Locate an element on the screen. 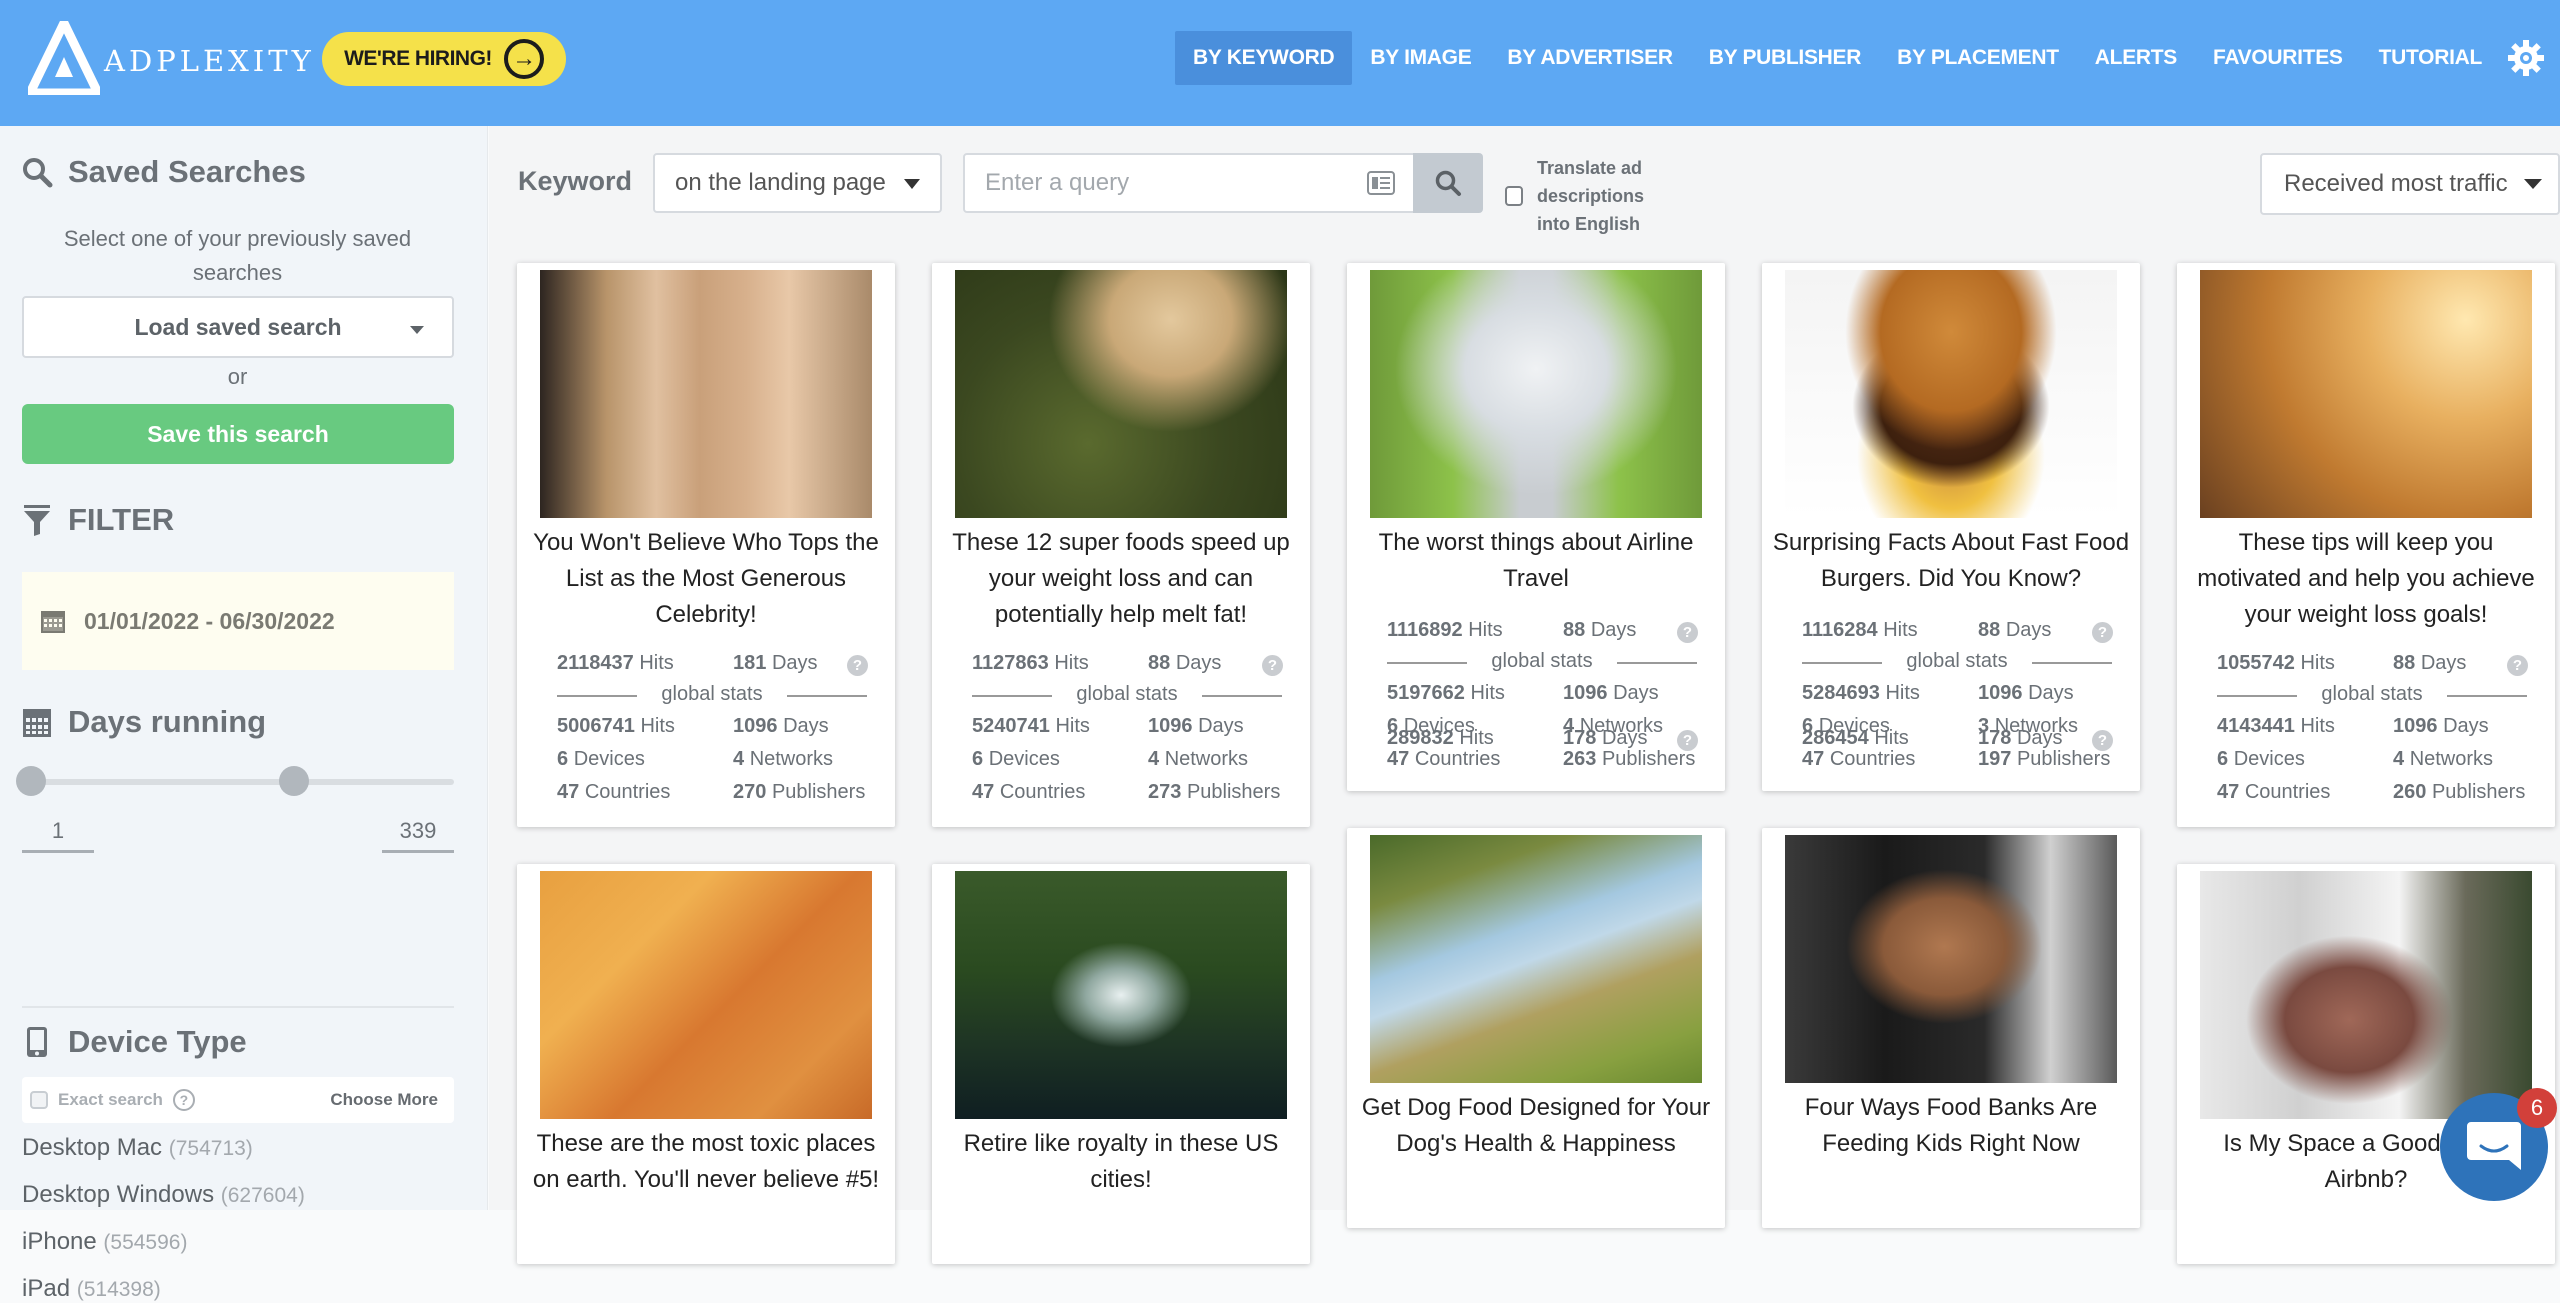 Image resolution: width=2560 pixels, height=1303 pixels. global-hits: 4143441 is located at coordinates (2256, 726).